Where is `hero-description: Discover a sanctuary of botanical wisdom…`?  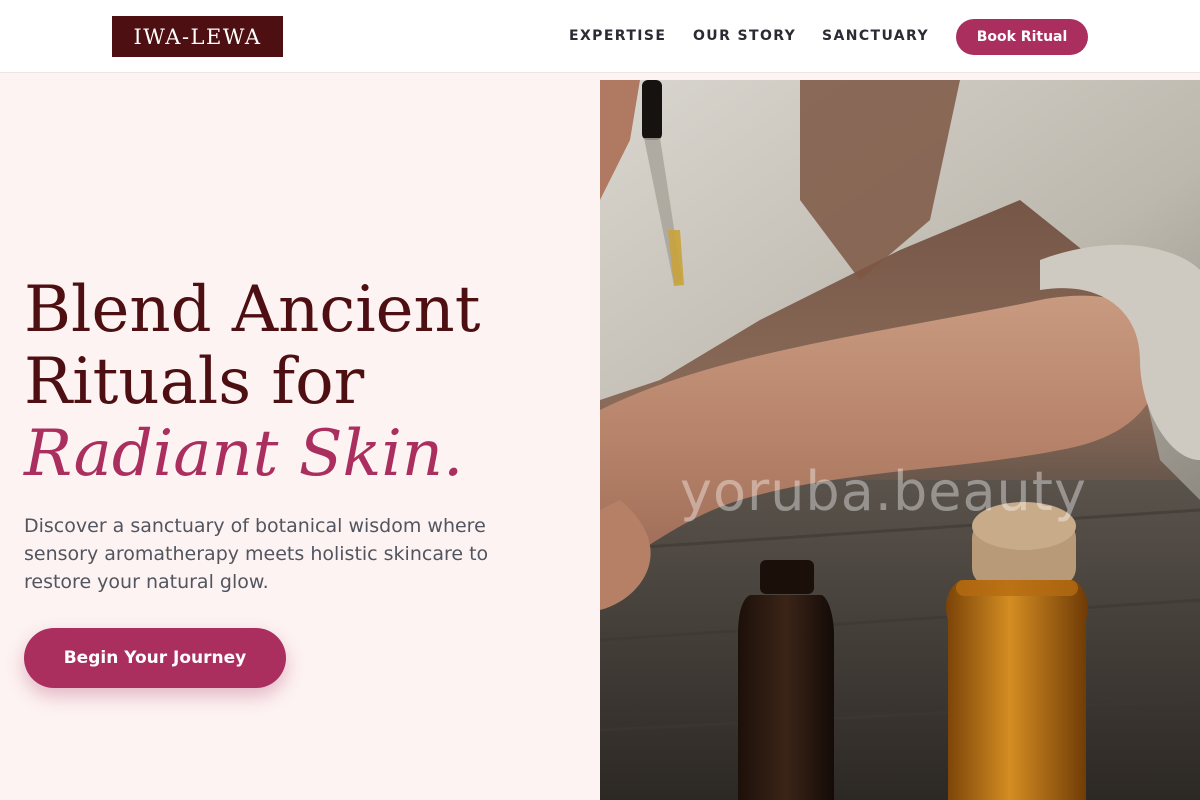
hero-description: Discover a sanctuary of botanical wisdom… is located at coordinates (256, 554).